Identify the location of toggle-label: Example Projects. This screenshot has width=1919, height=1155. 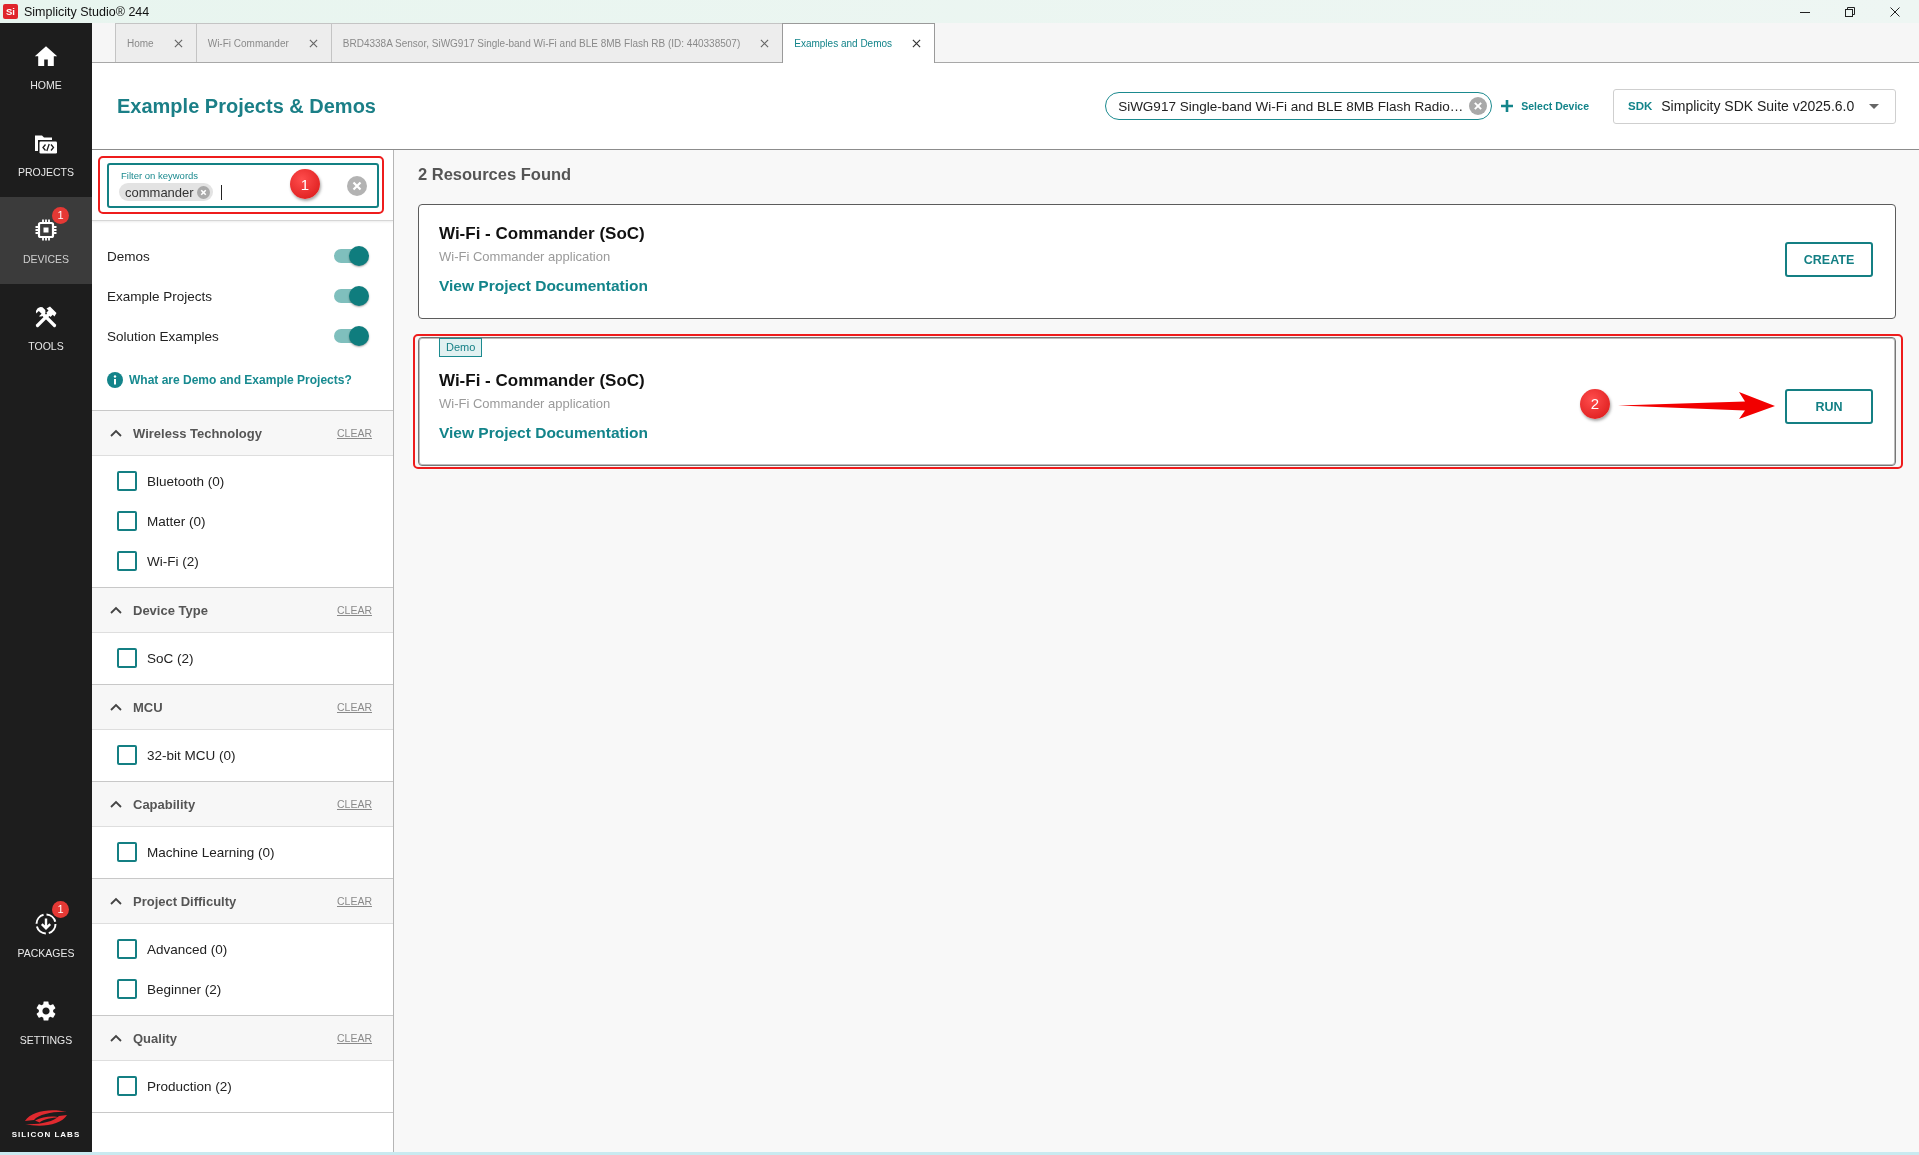
(160, 296).